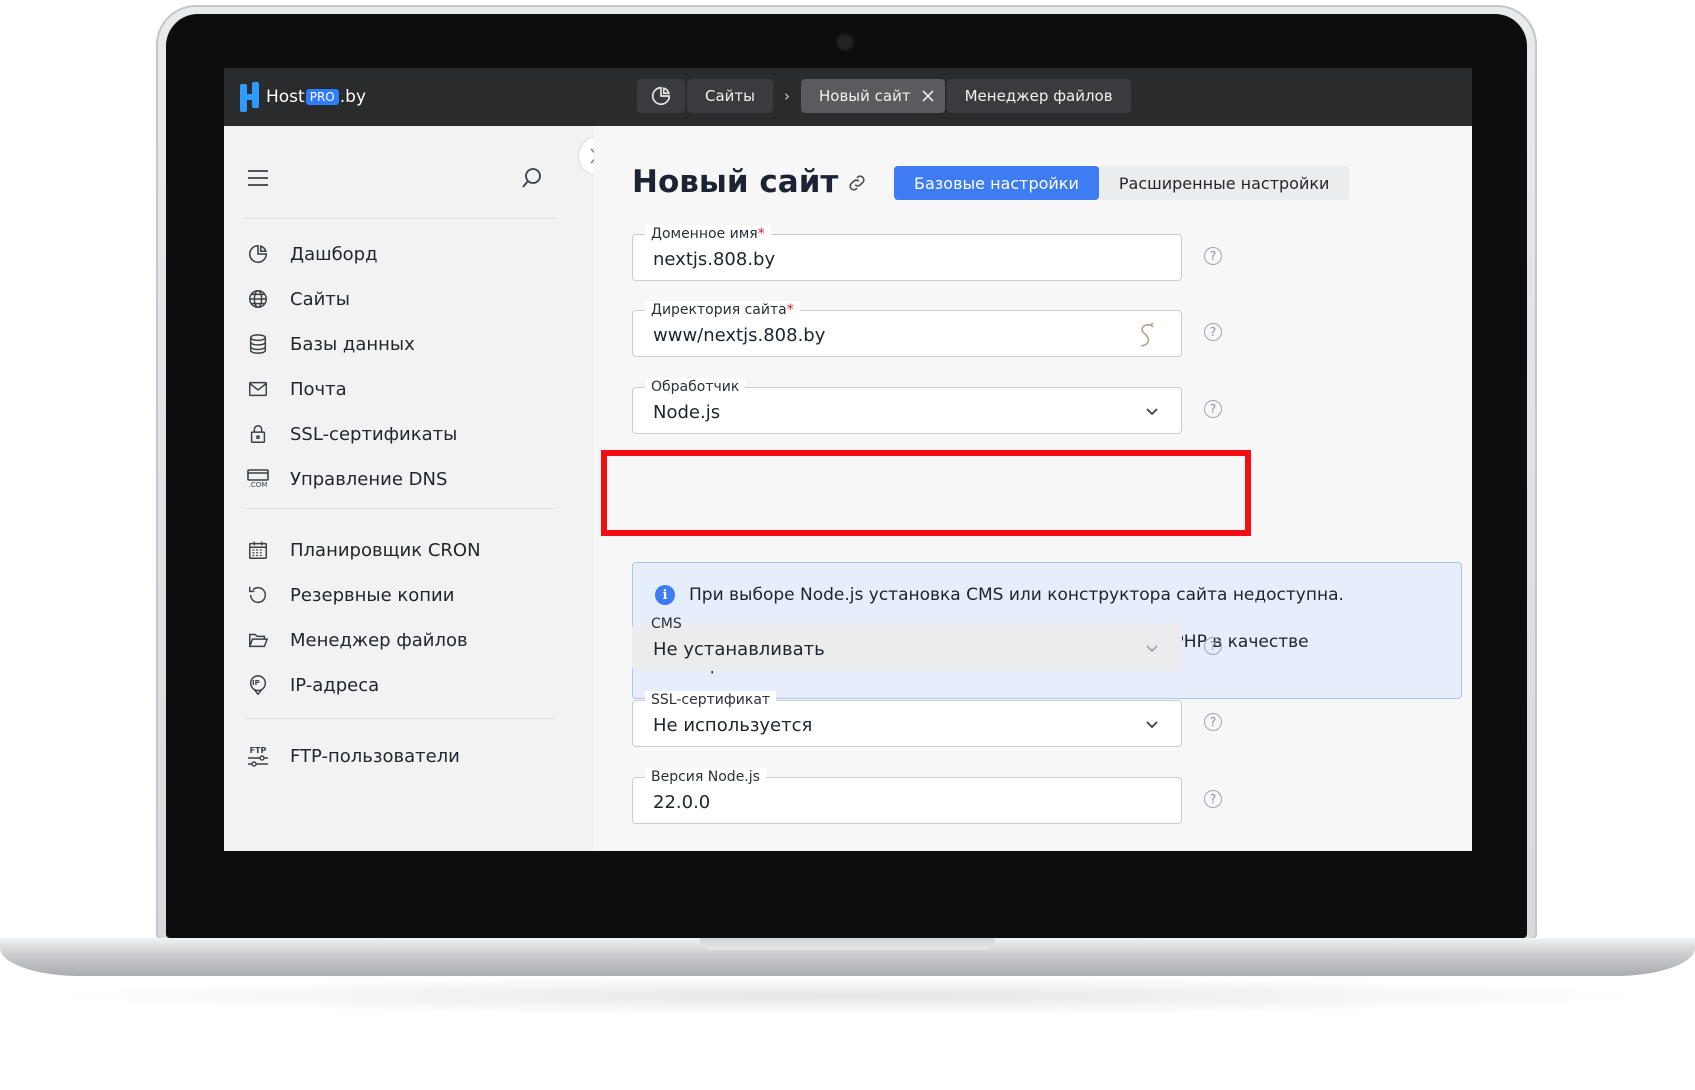  Describe the element at coordinates (996, 183) in the screenshot. I see `tab-basic-settings: Базовые настройки` at that location.